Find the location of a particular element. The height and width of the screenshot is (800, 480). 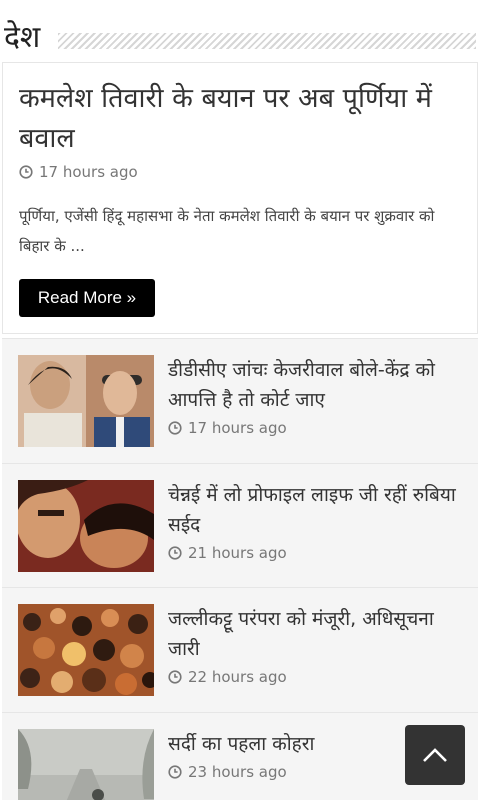

article-meta: 21 hours ago is located at coordinates (227, 553).